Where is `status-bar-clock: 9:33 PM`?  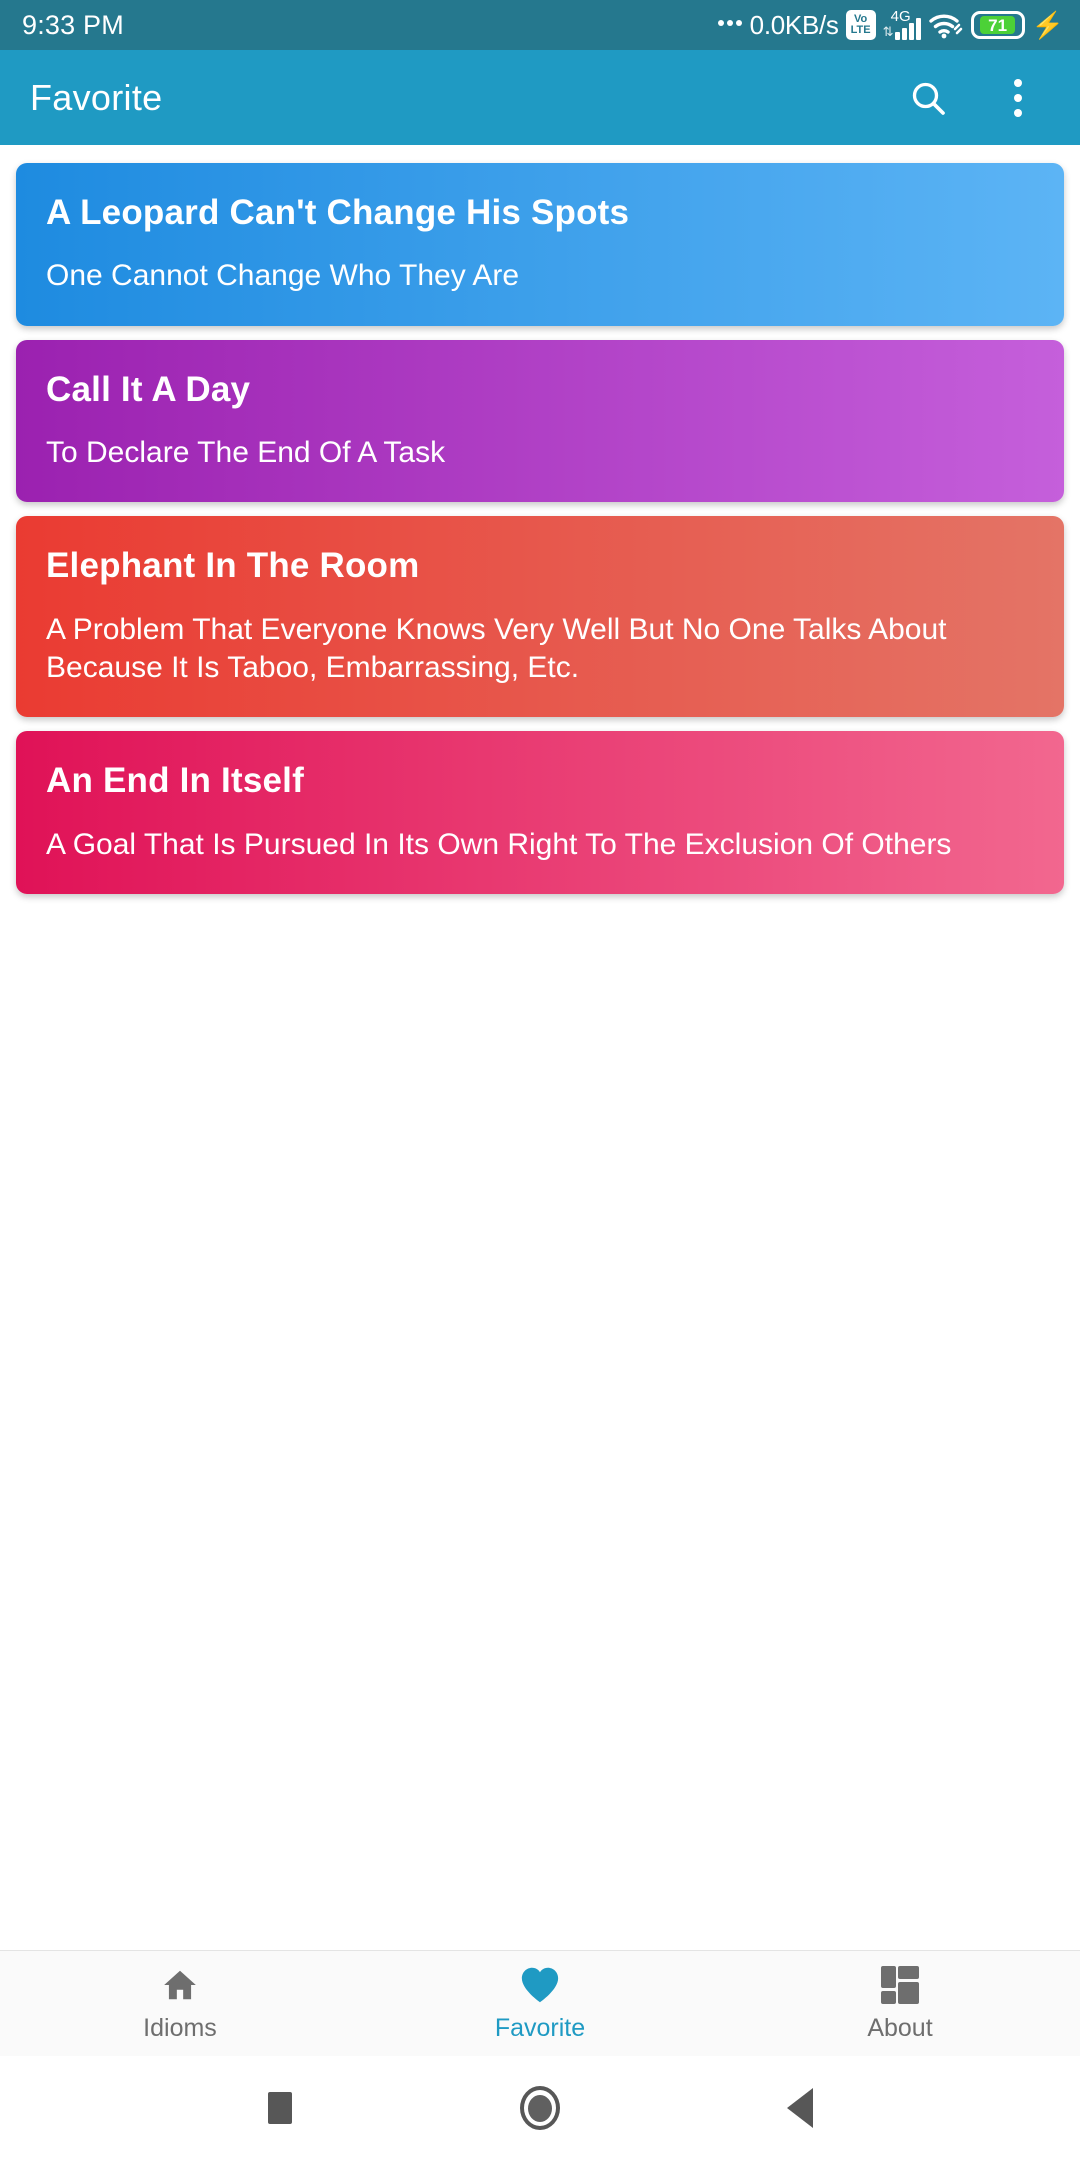 status-bar-clock: 9:33 PM is located at coordinates (73, 24).